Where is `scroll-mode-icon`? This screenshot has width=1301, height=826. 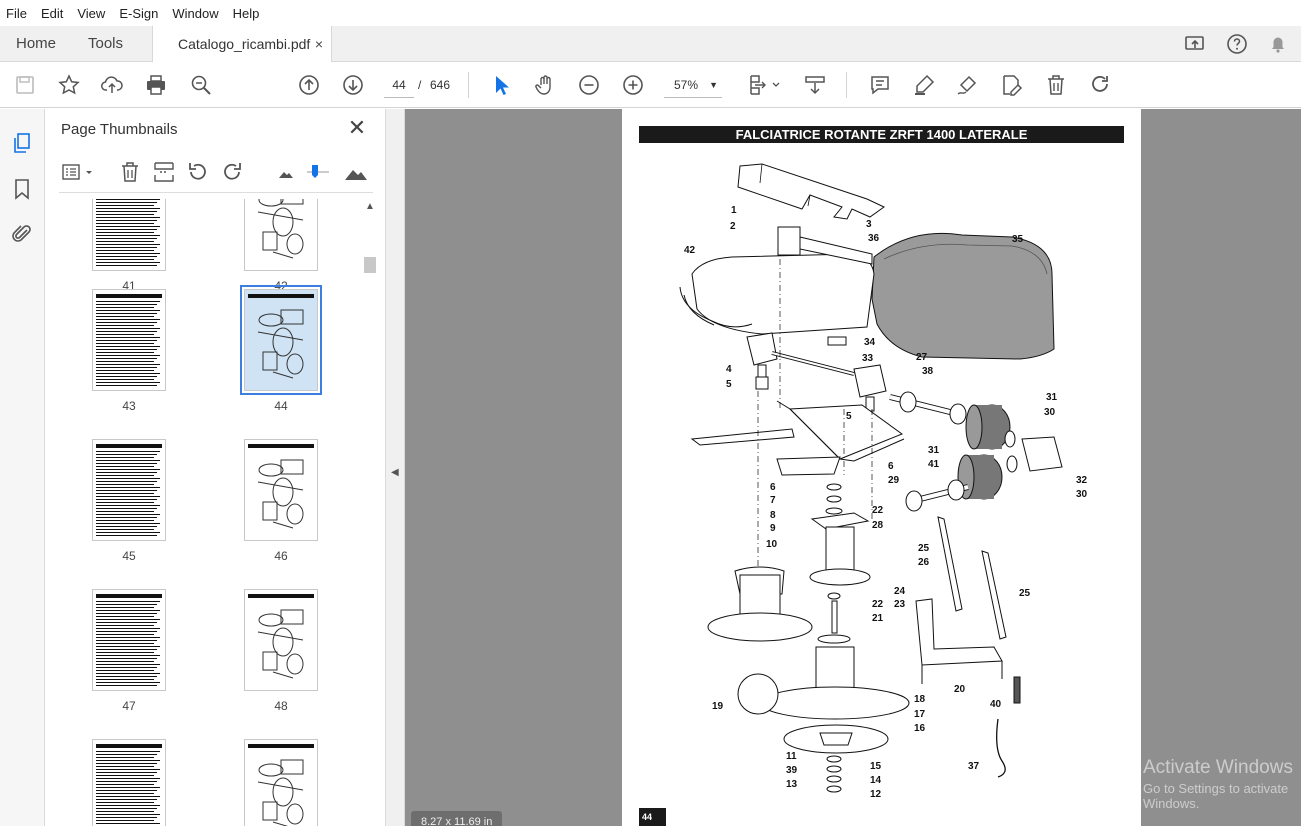
scroll-mode-icon is located at coordinates (815, 85).